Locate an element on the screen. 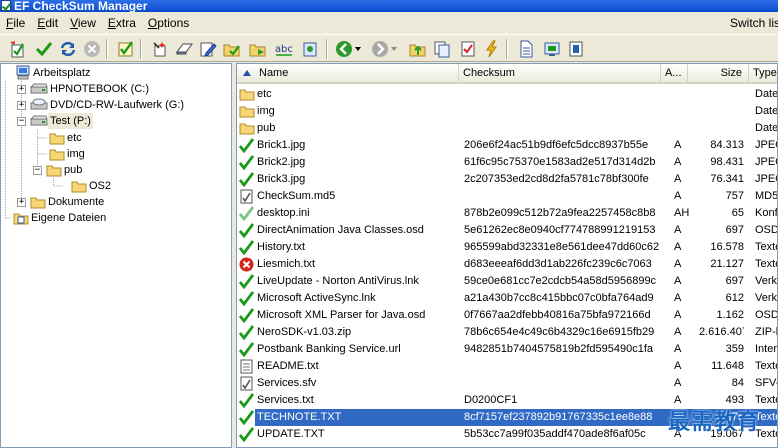 The image size is (778, 448). list-header: Name Checksum A... Size Type is located at coordinates (507, 74).